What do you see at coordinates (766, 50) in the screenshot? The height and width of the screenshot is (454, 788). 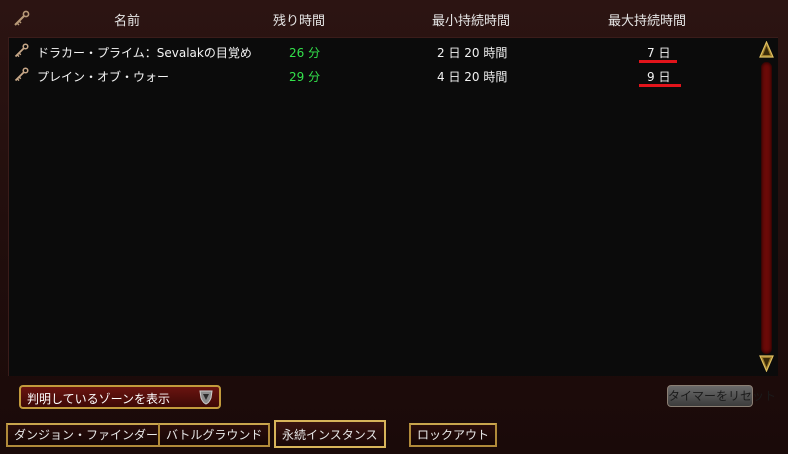 I see `scroll-up-icon` at bounding box center [766, 50].